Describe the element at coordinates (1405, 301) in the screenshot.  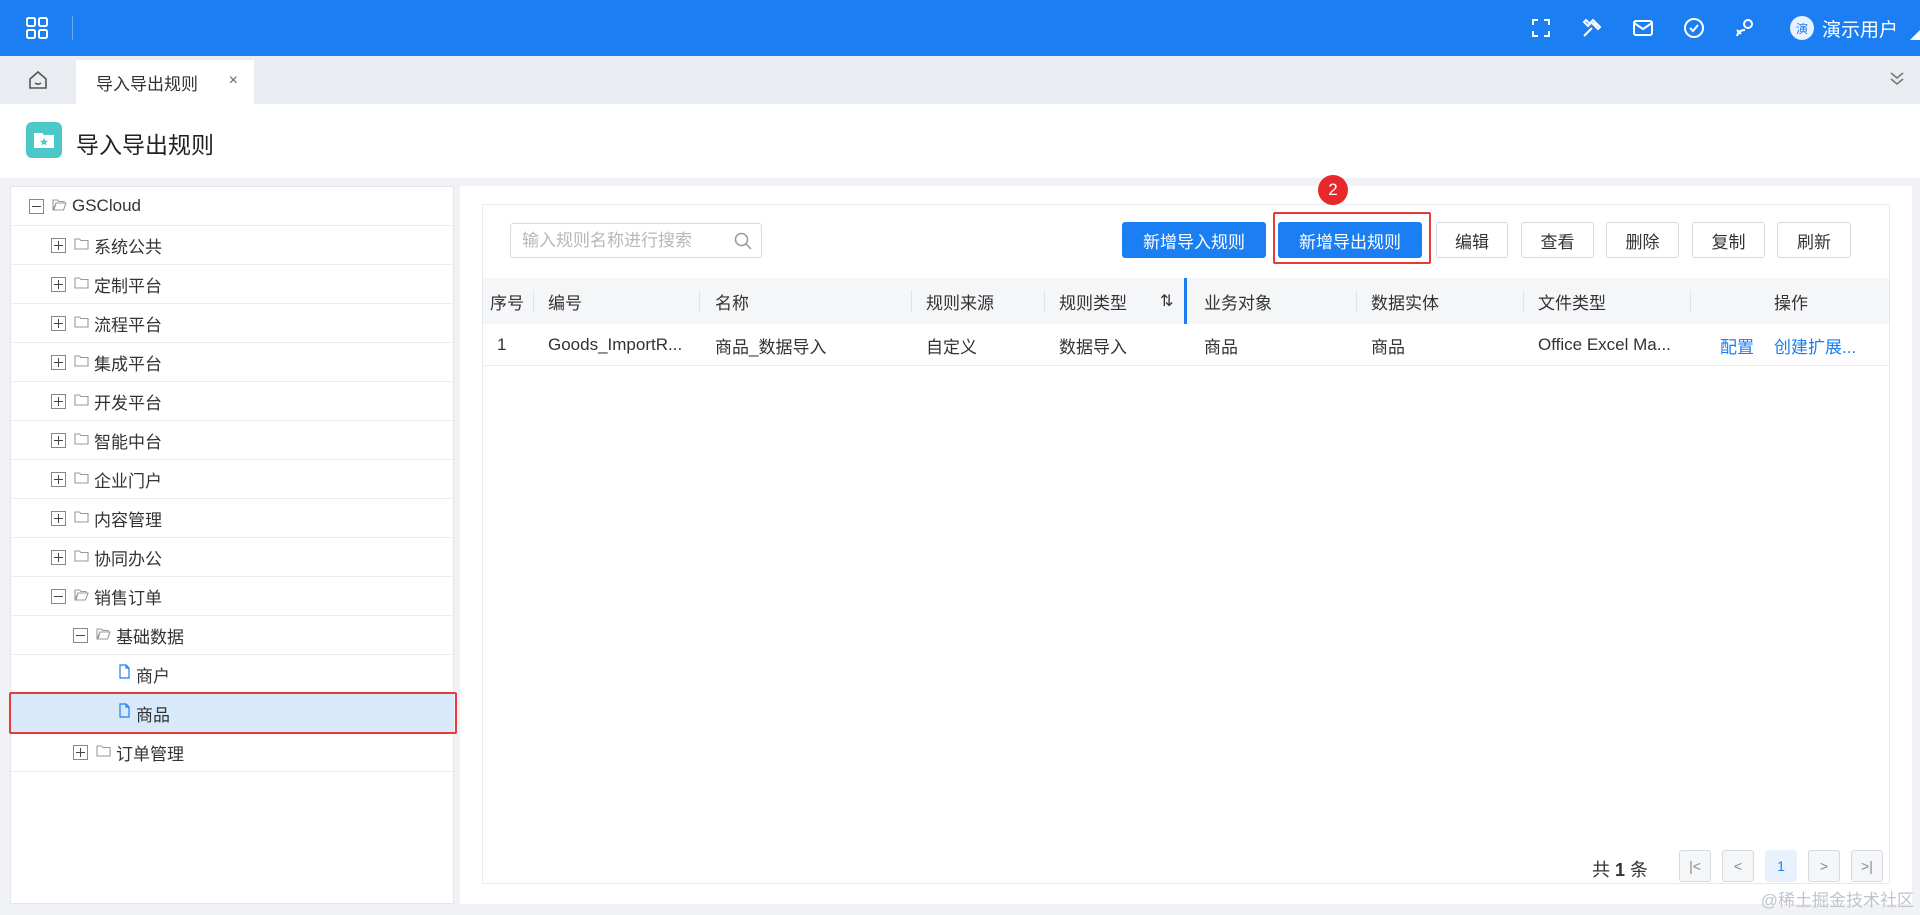
I see `column-header-data-entity: 数据实体` at that location.